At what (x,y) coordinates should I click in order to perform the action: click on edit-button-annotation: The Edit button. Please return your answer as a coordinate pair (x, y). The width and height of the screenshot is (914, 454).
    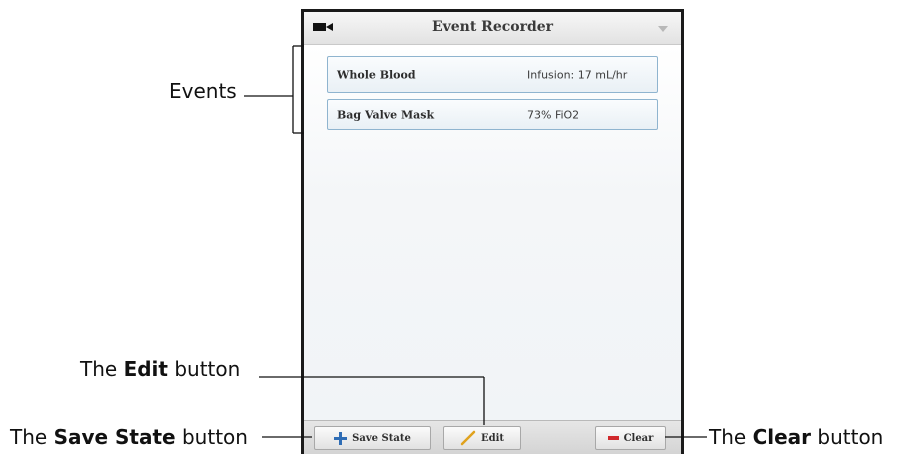
    Looking at the image, I should click on (160, 369).